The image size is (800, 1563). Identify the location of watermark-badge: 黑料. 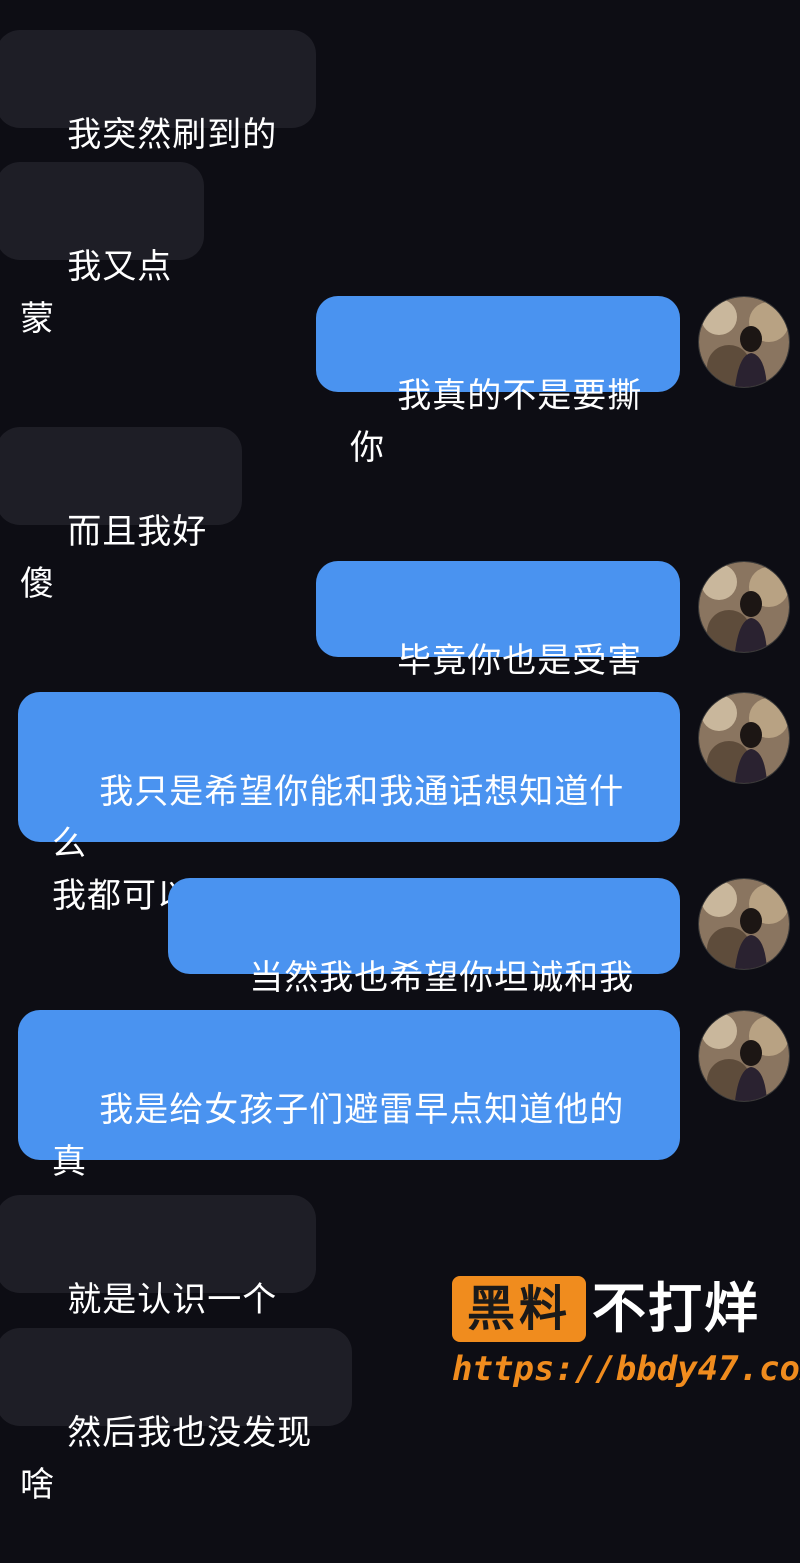
(519, 1309).